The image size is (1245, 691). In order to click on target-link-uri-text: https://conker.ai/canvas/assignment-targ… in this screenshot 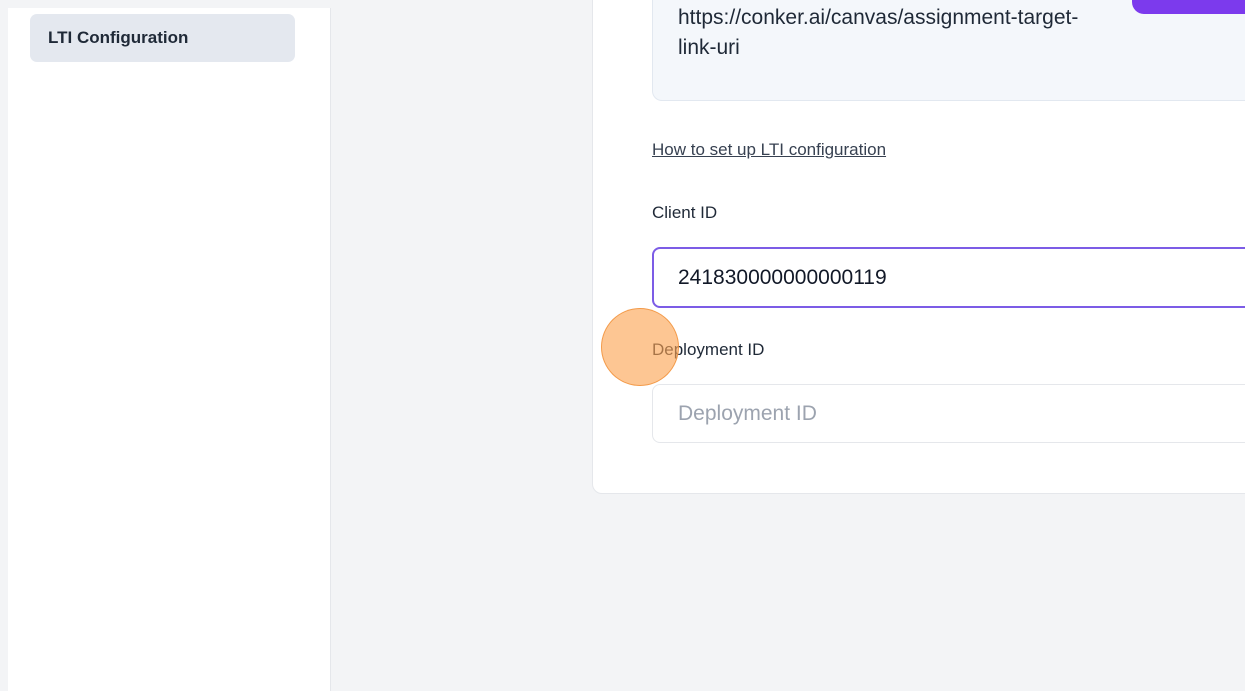, I will do `click(878, 32)`.